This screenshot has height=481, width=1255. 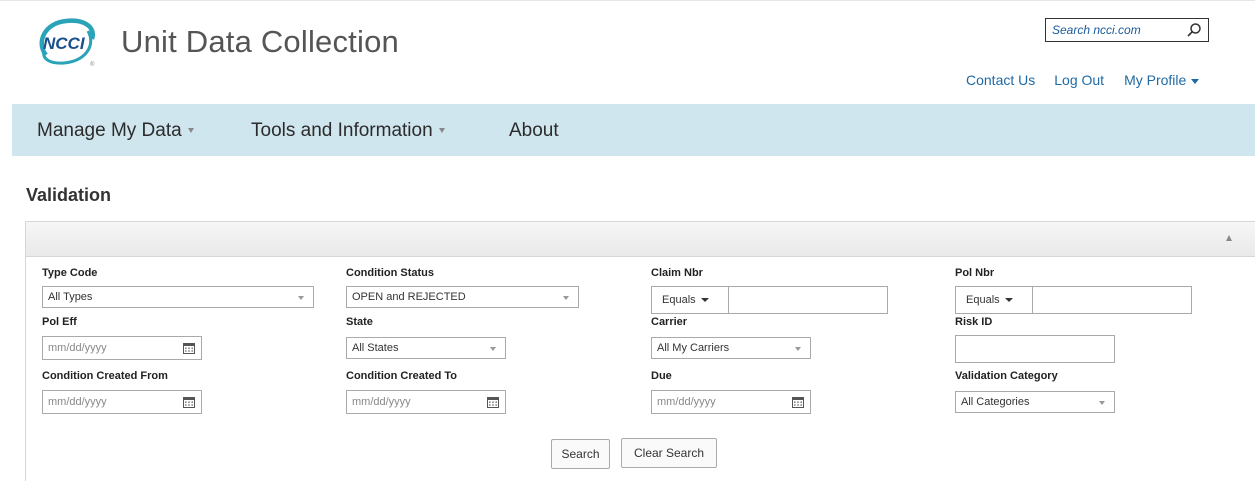 What do you see at coordinates (1000, 80) in the screenshot?
I see `contact-us-link: Contact Us` at bounding box center [1000, 80].